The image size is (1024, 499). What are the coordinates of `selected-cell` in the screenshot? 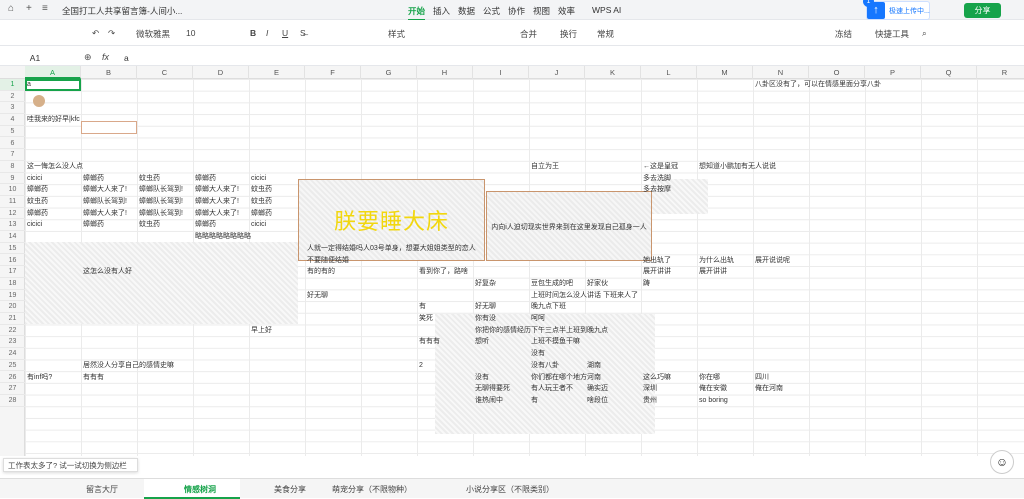 It's located at (53, 85).